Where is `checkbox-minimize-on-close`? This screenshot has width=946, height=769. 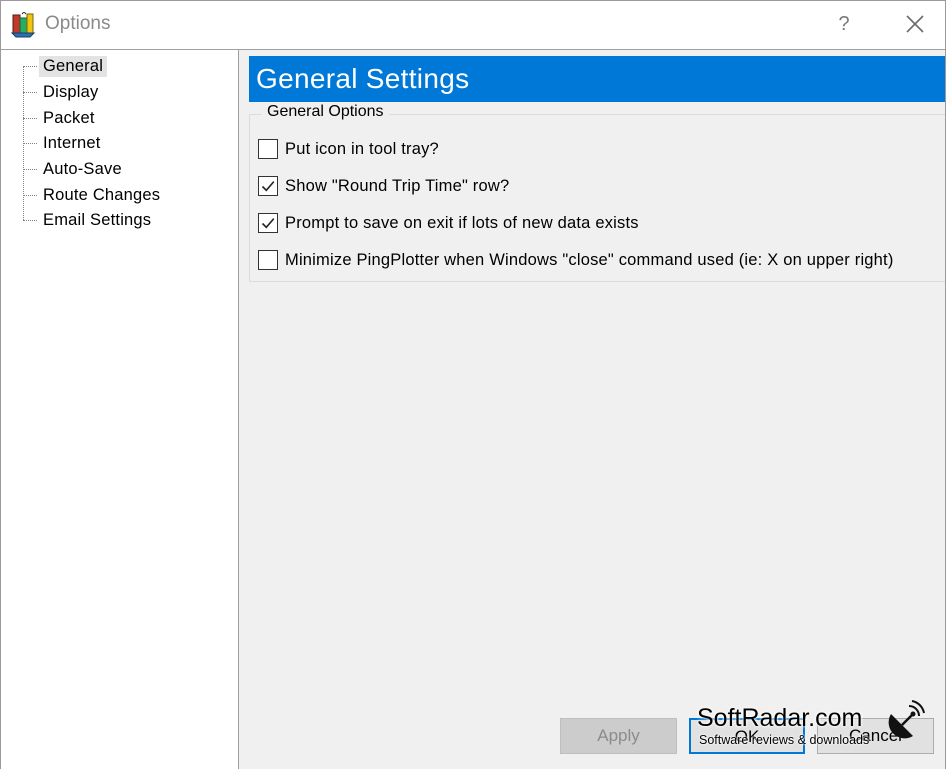 checkbox-minimize-on-close is located at coordinates (268, 260).